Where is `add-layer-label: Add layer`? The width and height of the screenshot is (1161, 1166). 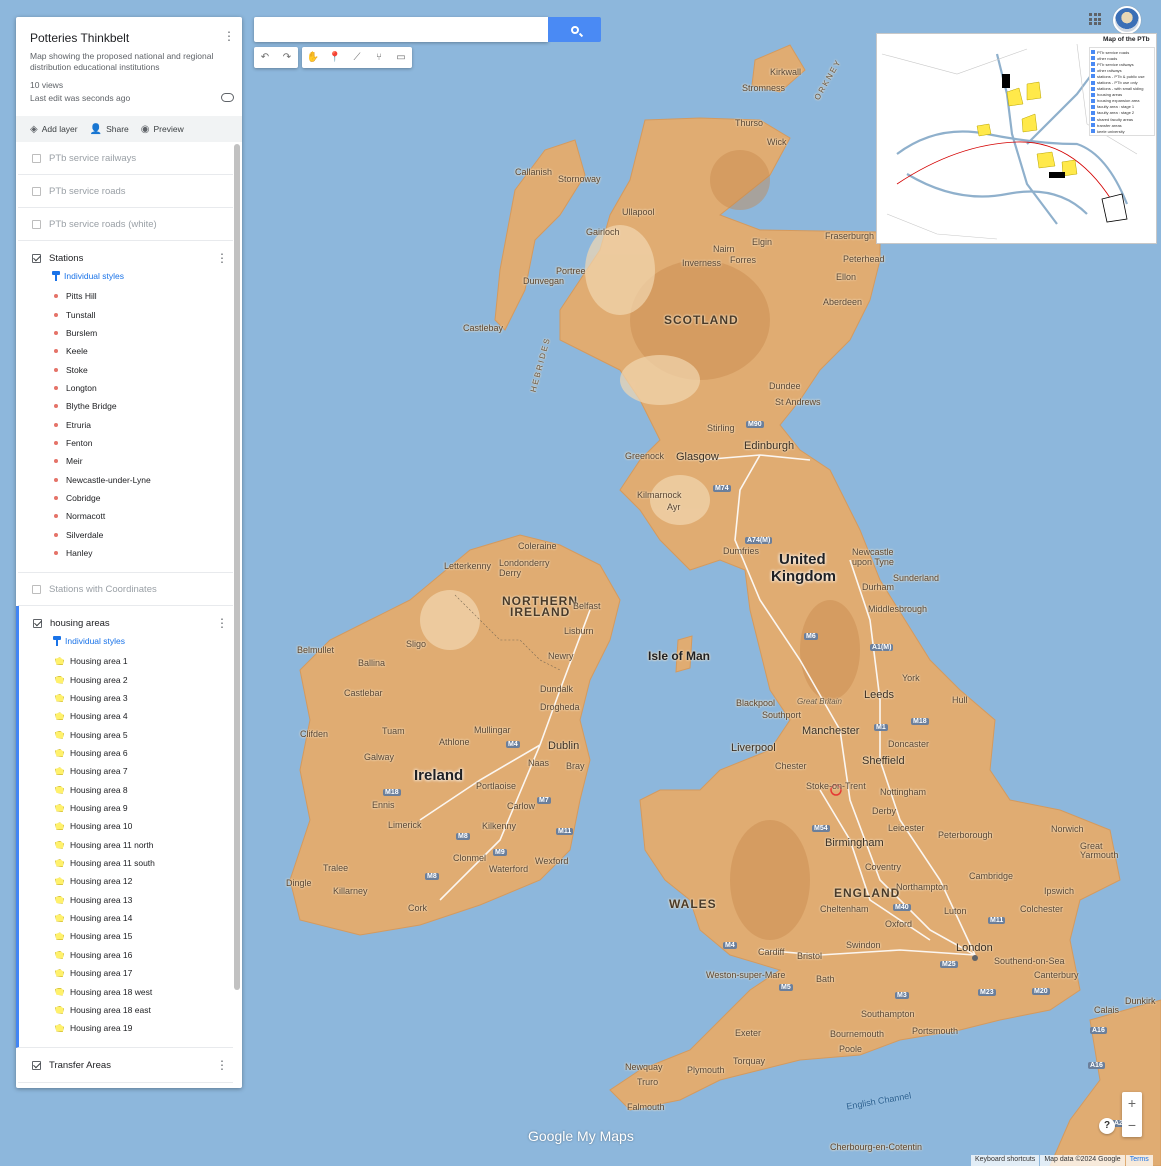 add-layer-label: Add layer is located at coordinates (59, 129).